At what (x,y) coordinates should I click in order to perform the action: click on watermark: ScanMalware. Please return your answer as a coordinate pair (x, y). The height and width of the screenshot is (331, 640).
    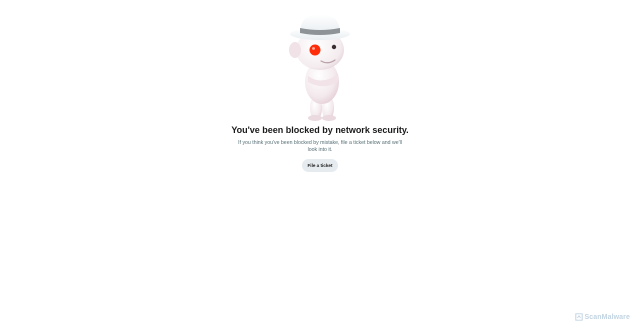
    Looking at the image, I should click on (602, 317).